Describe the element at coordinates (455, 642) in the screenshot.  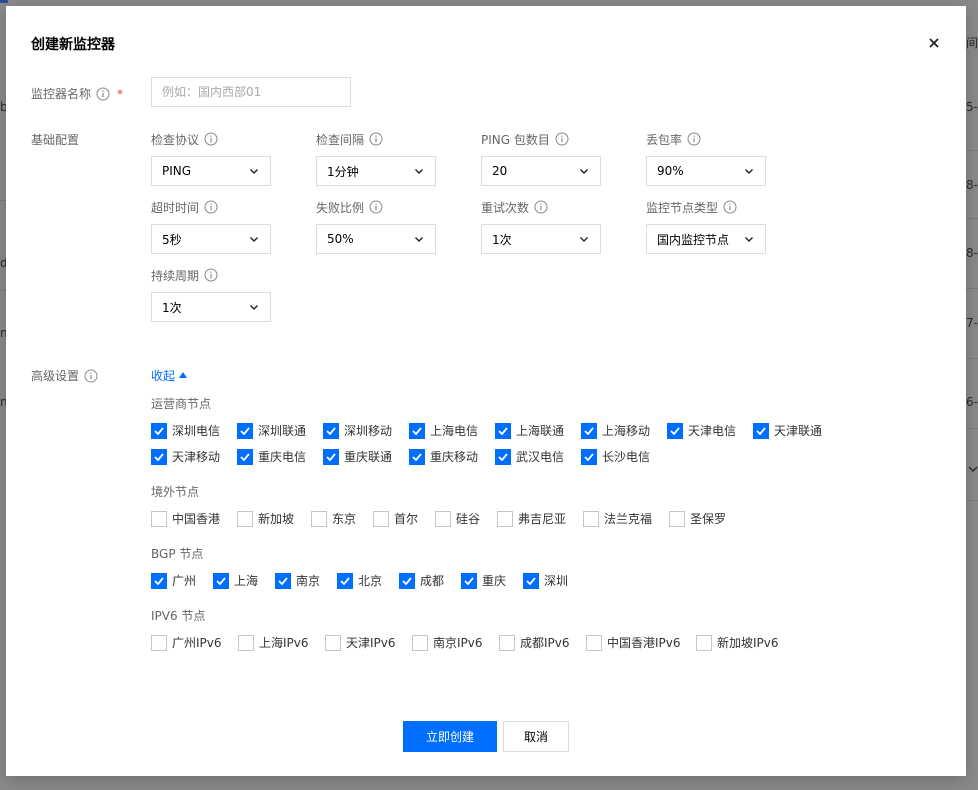
I see `node-checkbox-item: 南京IPv6` at that location.